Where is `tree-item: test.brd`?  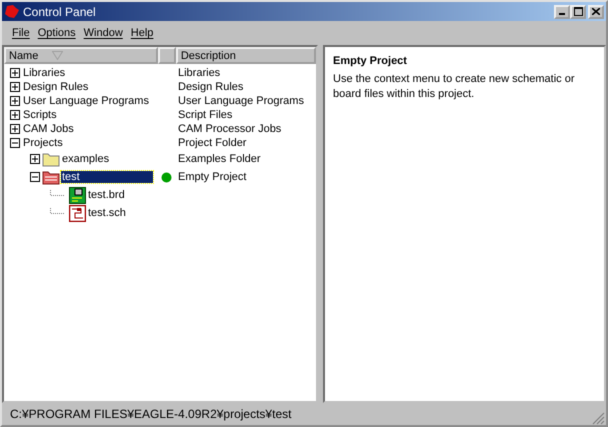
tree-item: test.brd is located at coordinates (106, 195).